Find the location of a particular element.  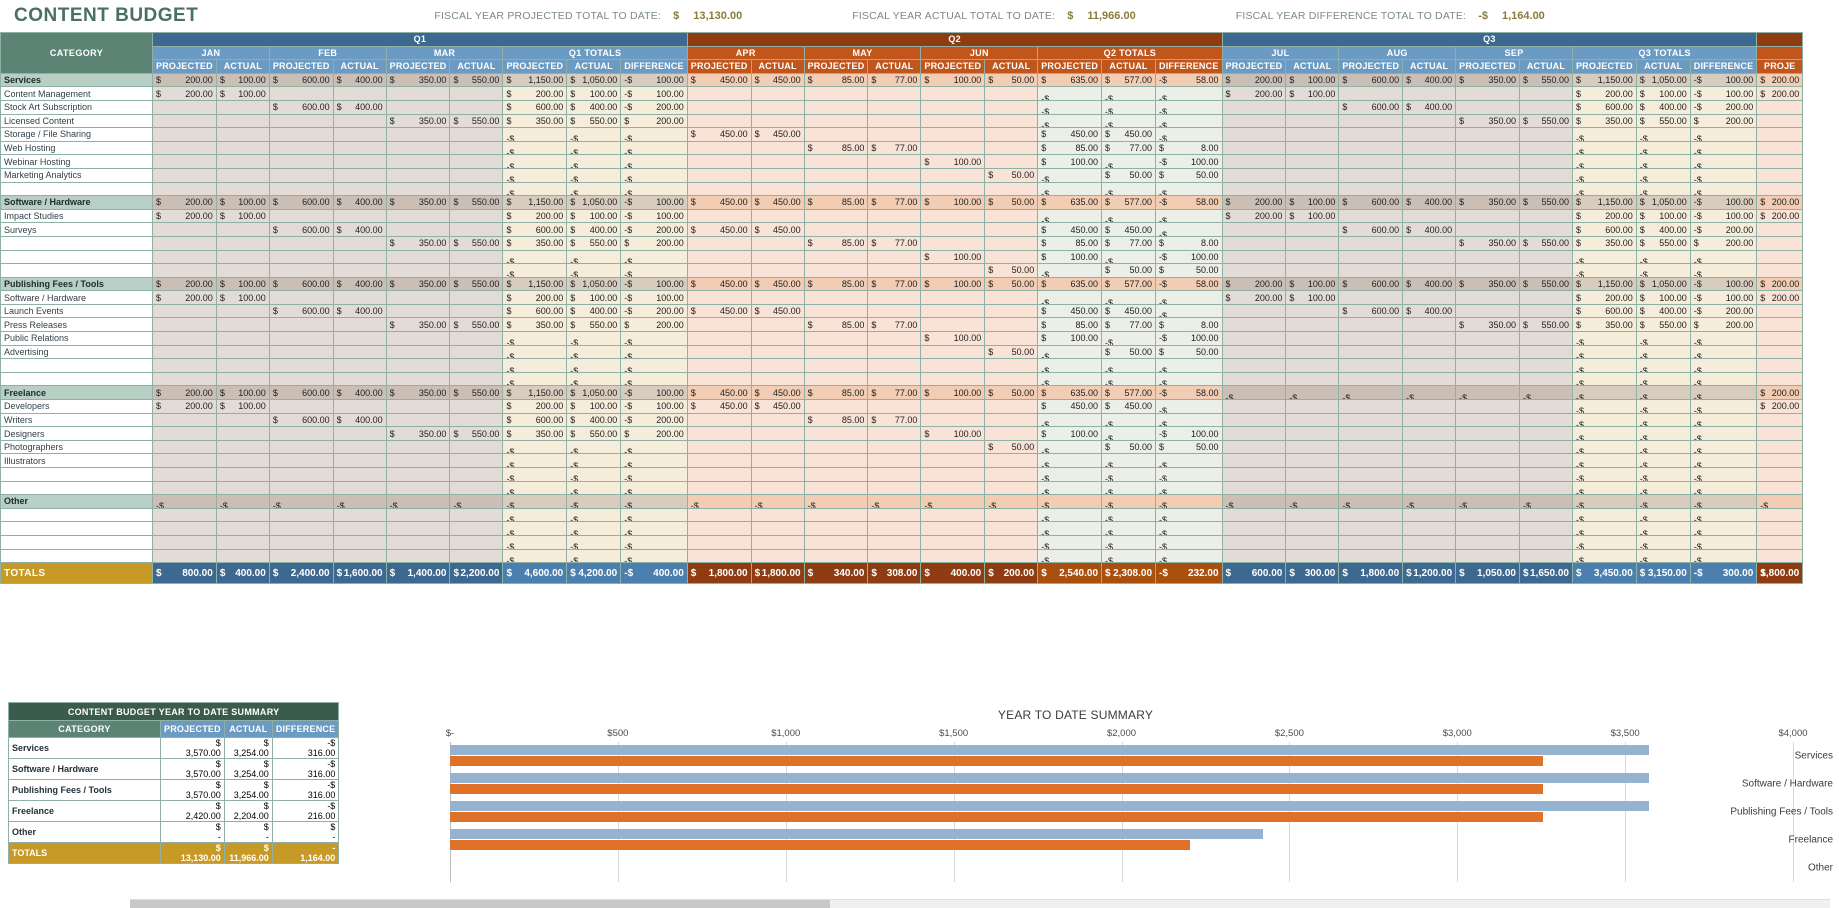

row-label-other: Other is located at coordinates (76, 501).